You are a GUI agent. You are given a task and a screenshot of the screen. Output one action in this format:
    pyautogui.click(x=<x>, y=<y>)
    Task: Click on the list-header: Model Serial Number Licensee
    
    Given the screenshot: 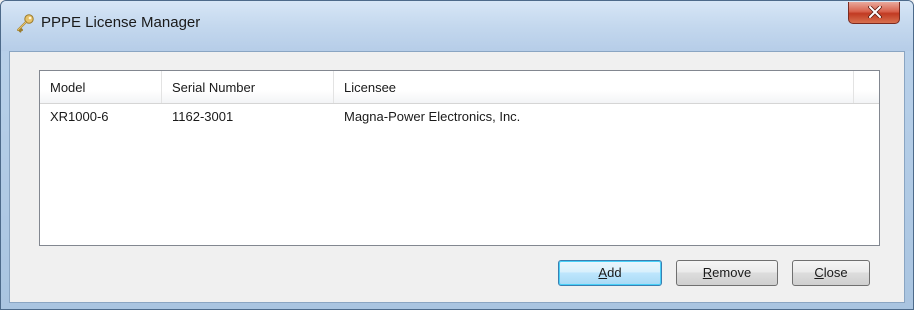 What is the action you would take?
    pyautogui.click(x=459, y=87)
    